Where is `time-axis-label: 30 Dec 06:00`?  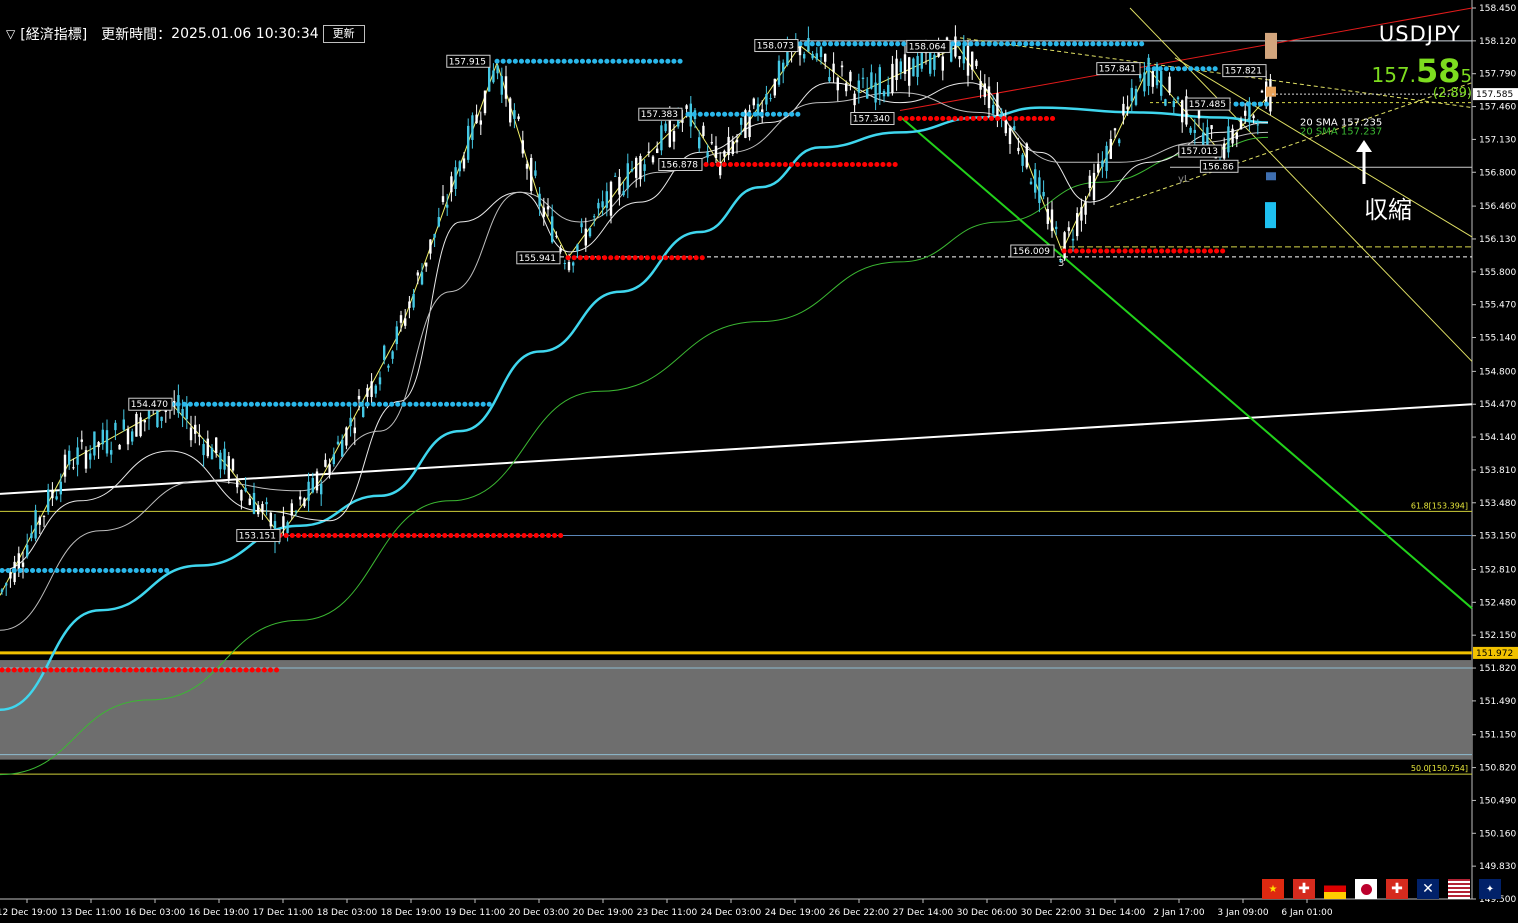
time-axis-label: 30 Dec 06:00 is located at coordinates (987, 913).